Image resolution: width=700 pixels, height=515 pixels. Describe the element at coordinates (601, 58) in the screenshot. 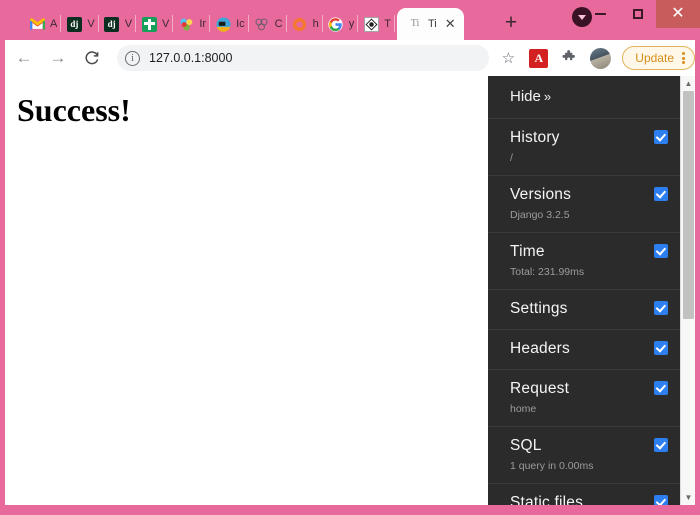

I see `avatar` at that location.